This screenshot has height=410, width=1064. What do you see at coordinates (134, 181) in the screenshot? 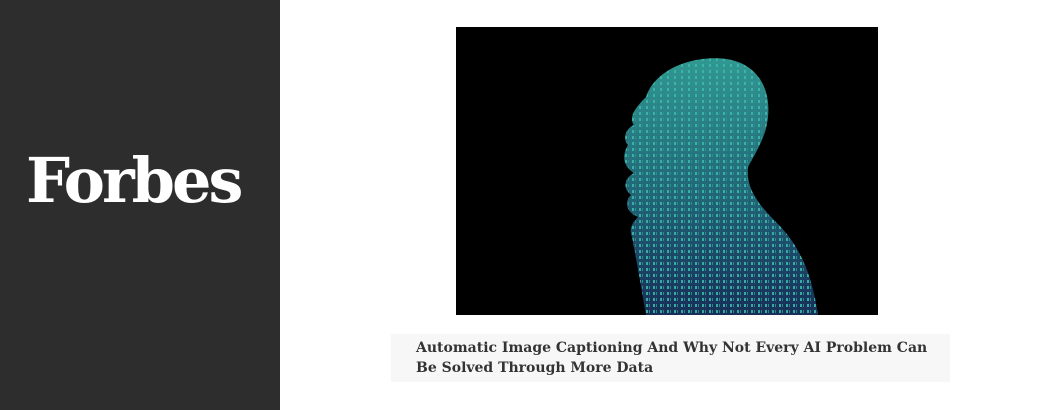
I see `forbes-logo: Forbes` at bounding box center [134, 181].